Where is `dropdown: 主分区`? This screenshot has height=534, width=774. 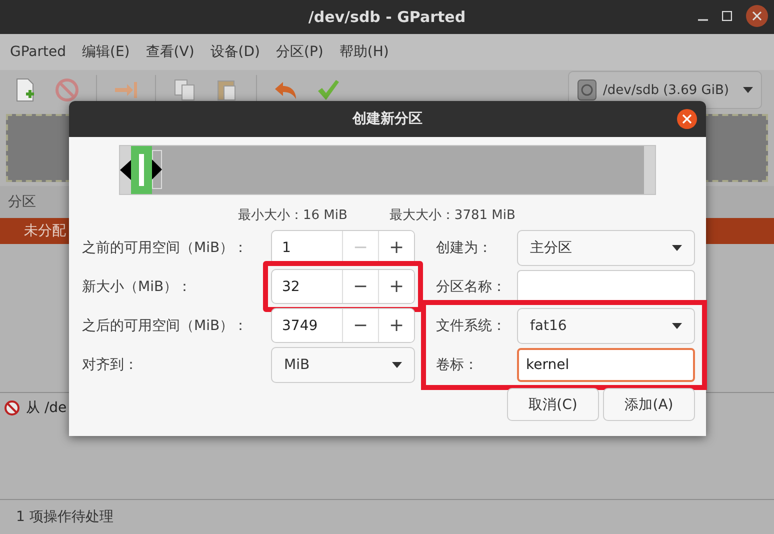 dropdown: 主分区 is located at coordinates (606, 248).